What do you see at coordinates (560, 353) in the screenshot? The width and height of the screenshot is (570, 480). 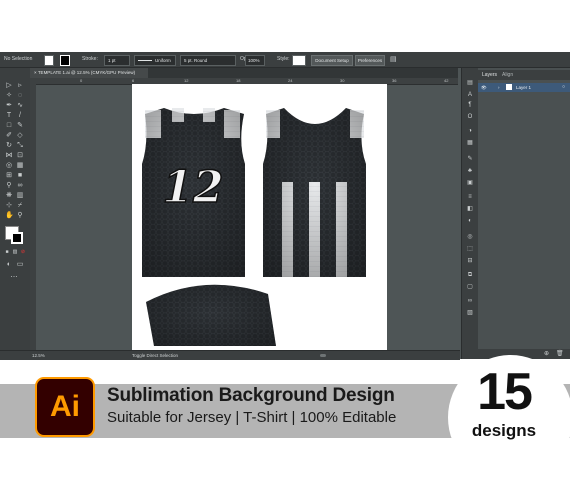 I see `trash-icon: 🗑` at bounding box center [560, 353].